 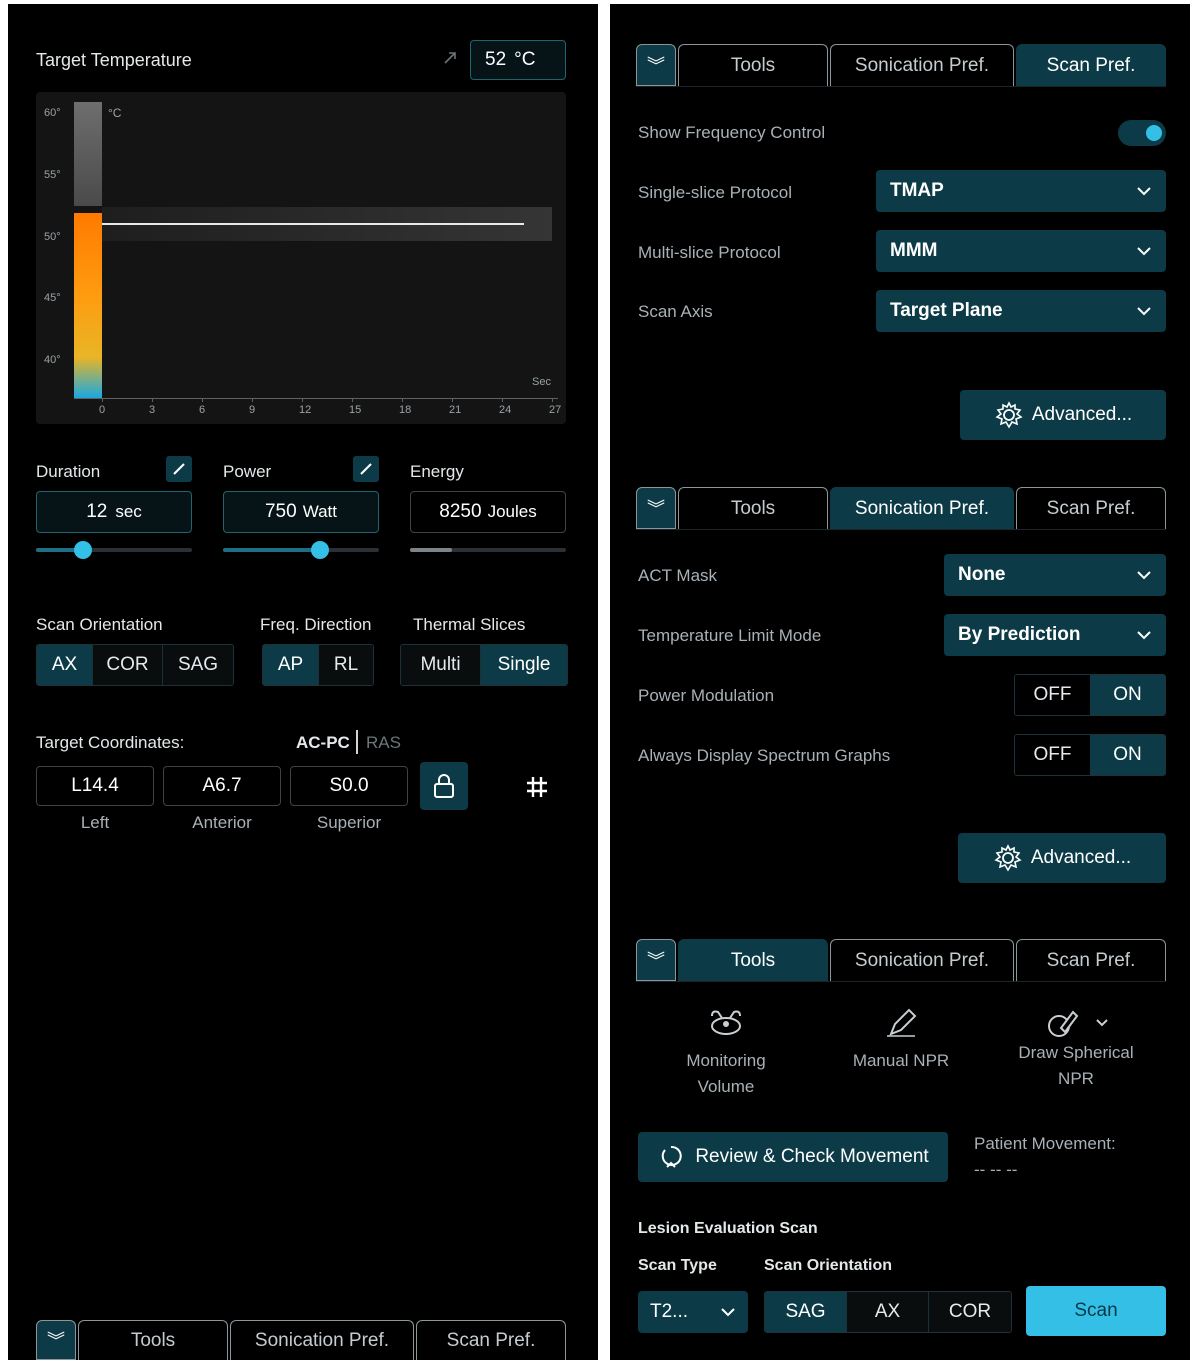 What do you see at coordinates (706, 695) in the screenshot?
I see `power-modulation-label: Power Modulation` at bounding box center [706, 695].